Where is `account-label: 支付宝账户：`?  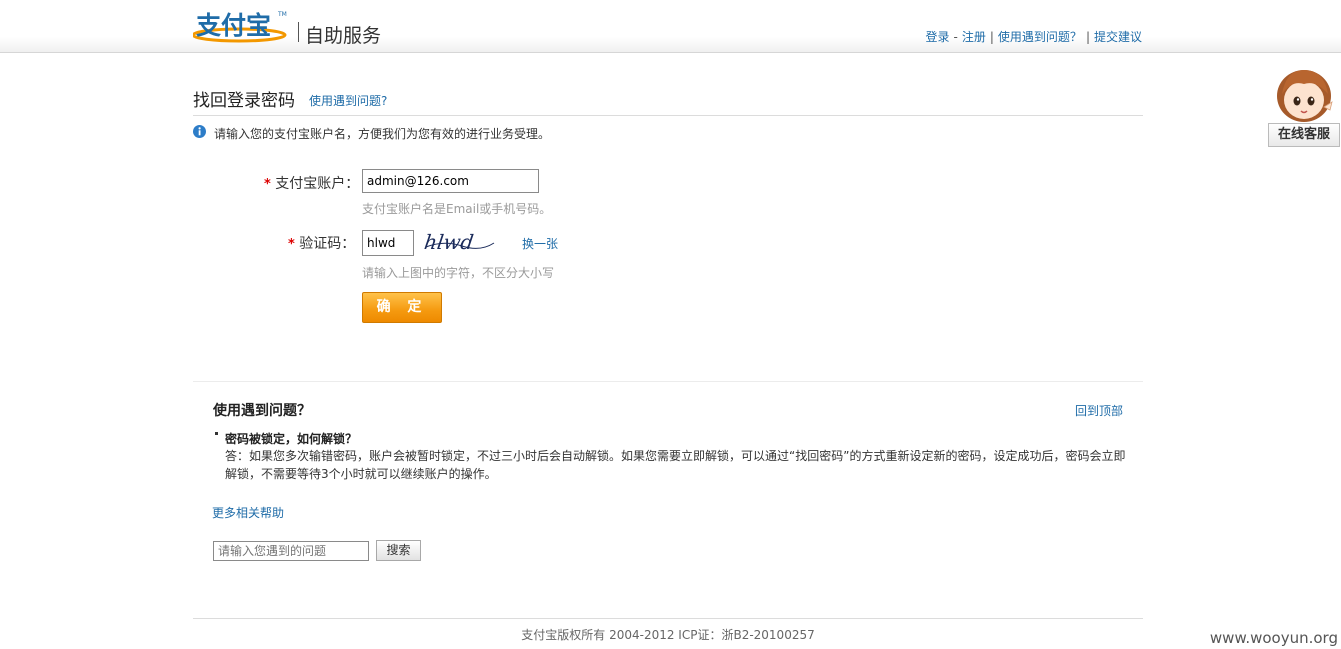 account-label: 支付宝账户： is located at coordinates (317, 184).